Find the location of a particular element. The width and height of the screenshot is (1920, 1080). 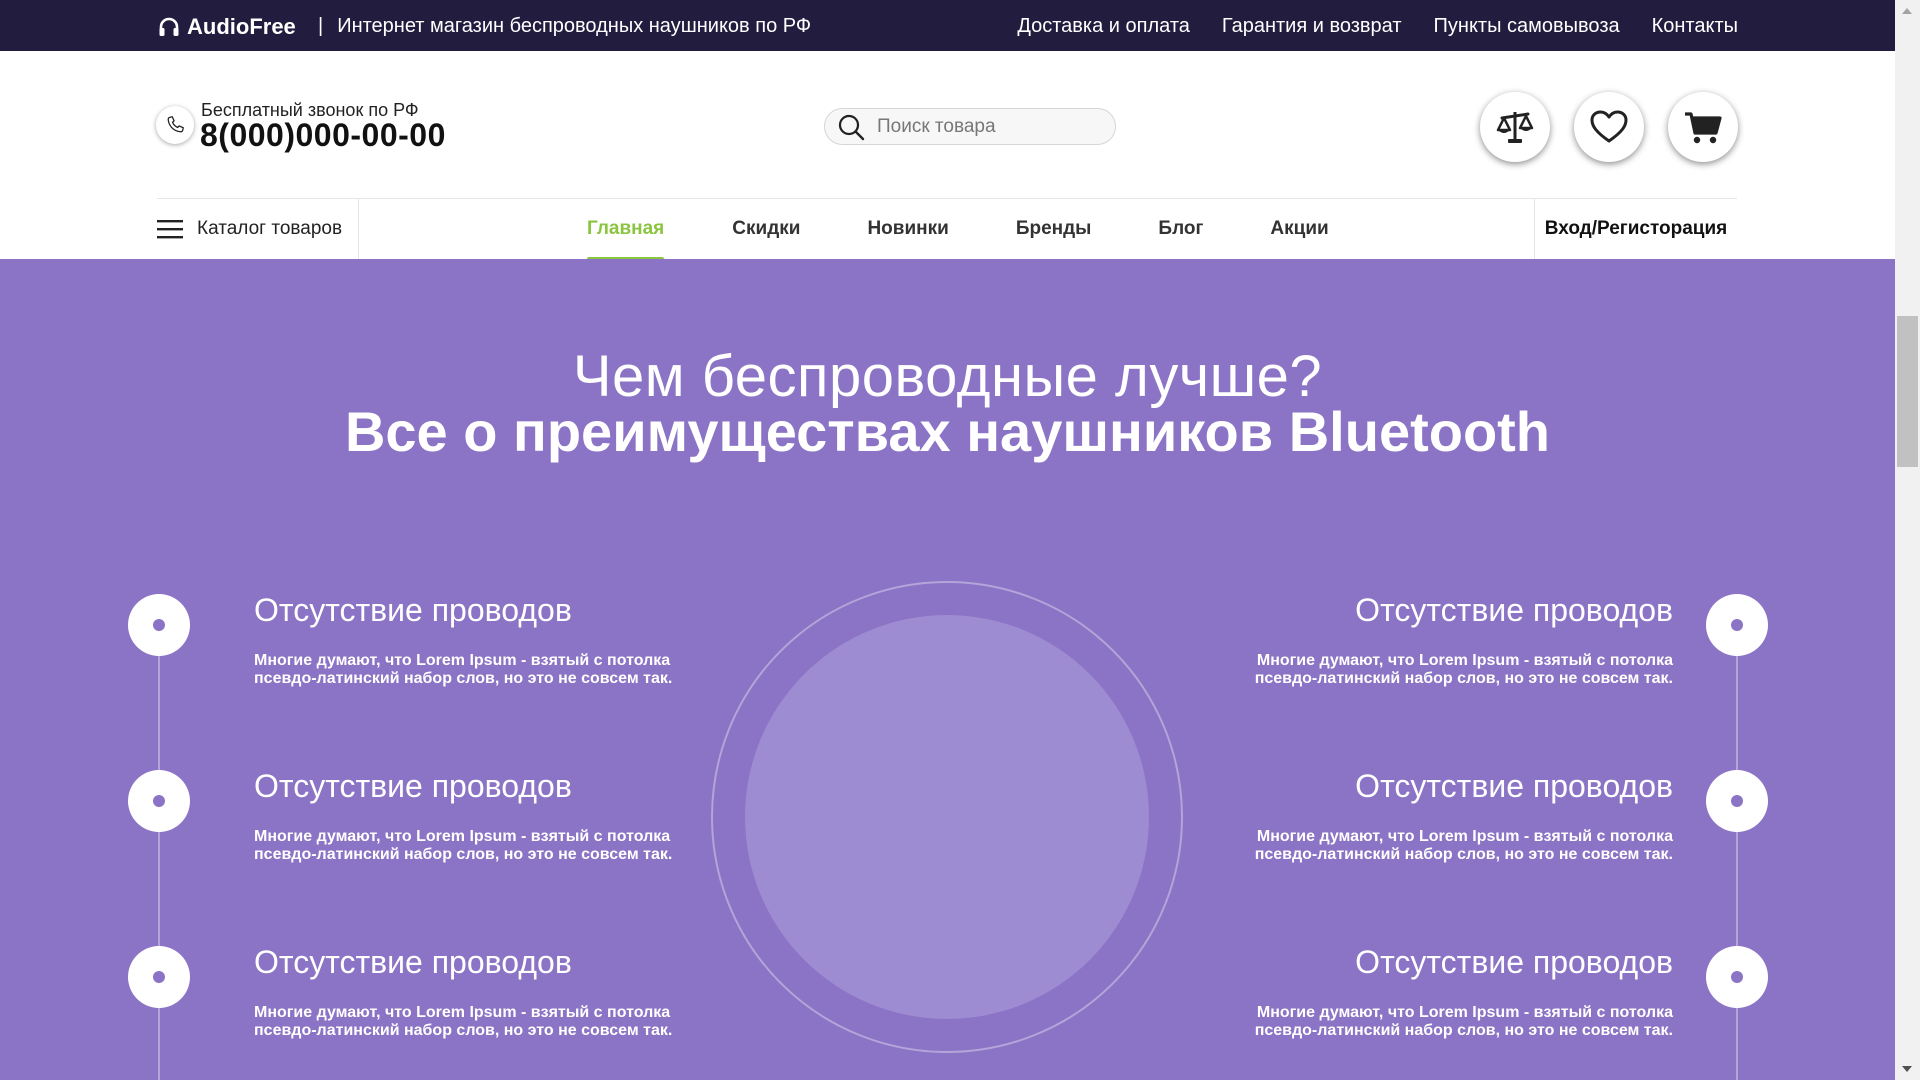

hero-title: Все о преимуществах наушников Bluetooth is located at coordinates (947, 431).